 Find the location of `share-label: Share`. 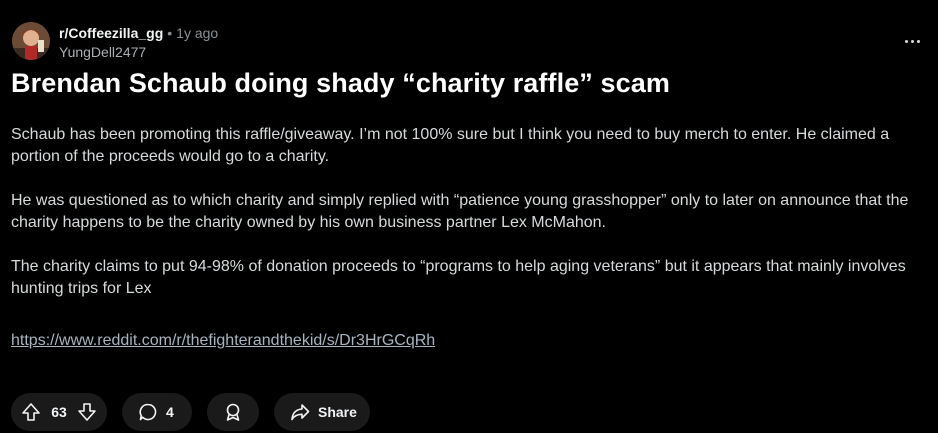

share-label: Share is located at coordinates (337, 412).